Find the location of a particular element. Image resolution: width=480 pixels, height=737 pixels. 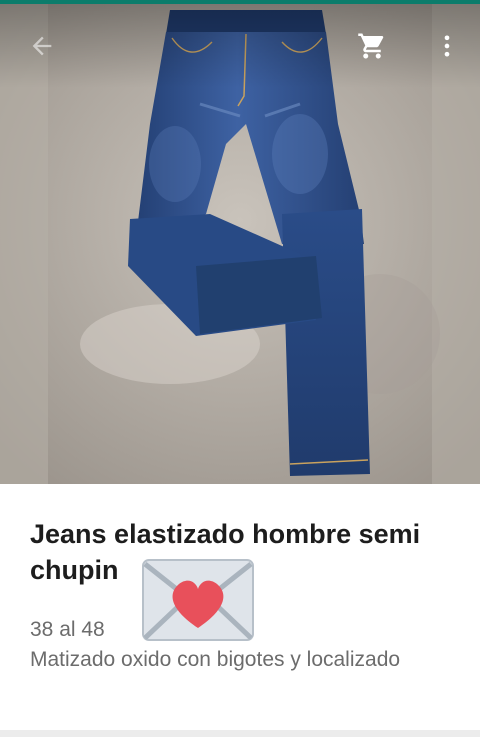

shopping-cart-icon is located at coordinates (371, 46).